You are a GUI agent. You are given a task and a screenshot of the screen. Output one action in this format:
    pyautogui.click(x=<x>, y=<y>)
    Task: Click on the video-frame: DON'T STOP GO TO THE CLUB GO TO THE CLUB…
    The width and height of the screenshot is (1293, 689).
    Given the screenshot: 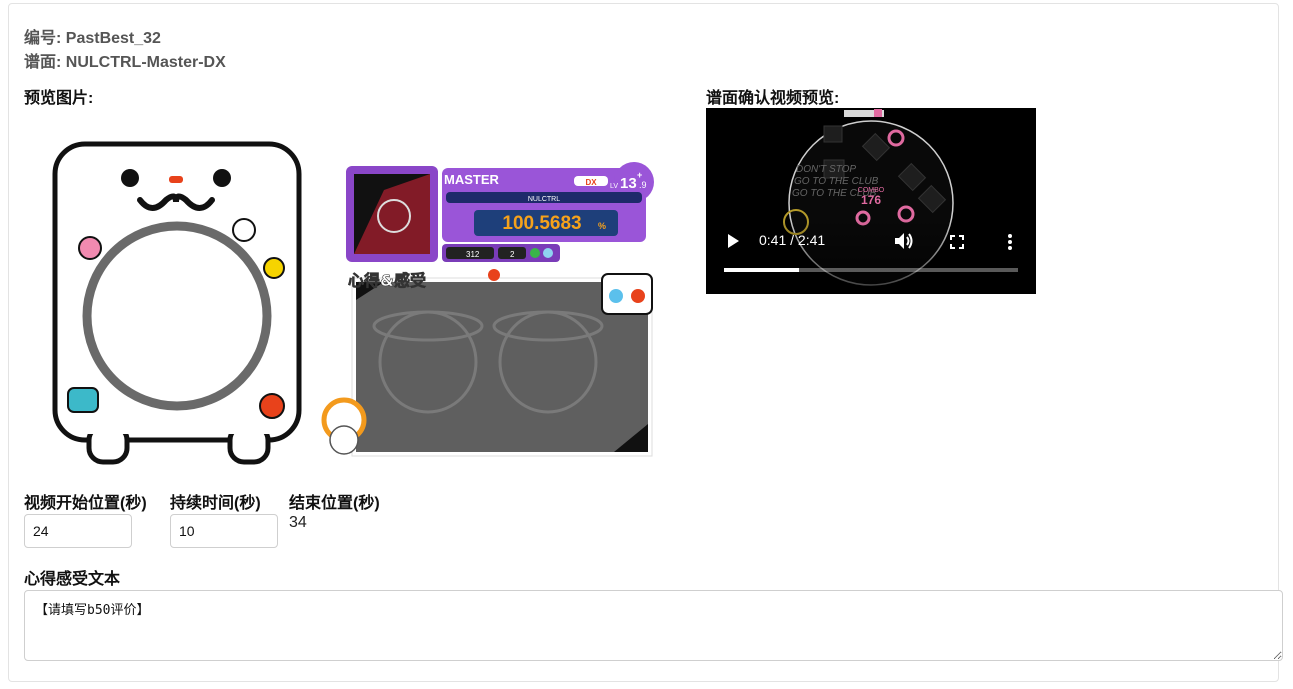 What is the action you would take?
    pyautogui.click(x=871, y=201)
    